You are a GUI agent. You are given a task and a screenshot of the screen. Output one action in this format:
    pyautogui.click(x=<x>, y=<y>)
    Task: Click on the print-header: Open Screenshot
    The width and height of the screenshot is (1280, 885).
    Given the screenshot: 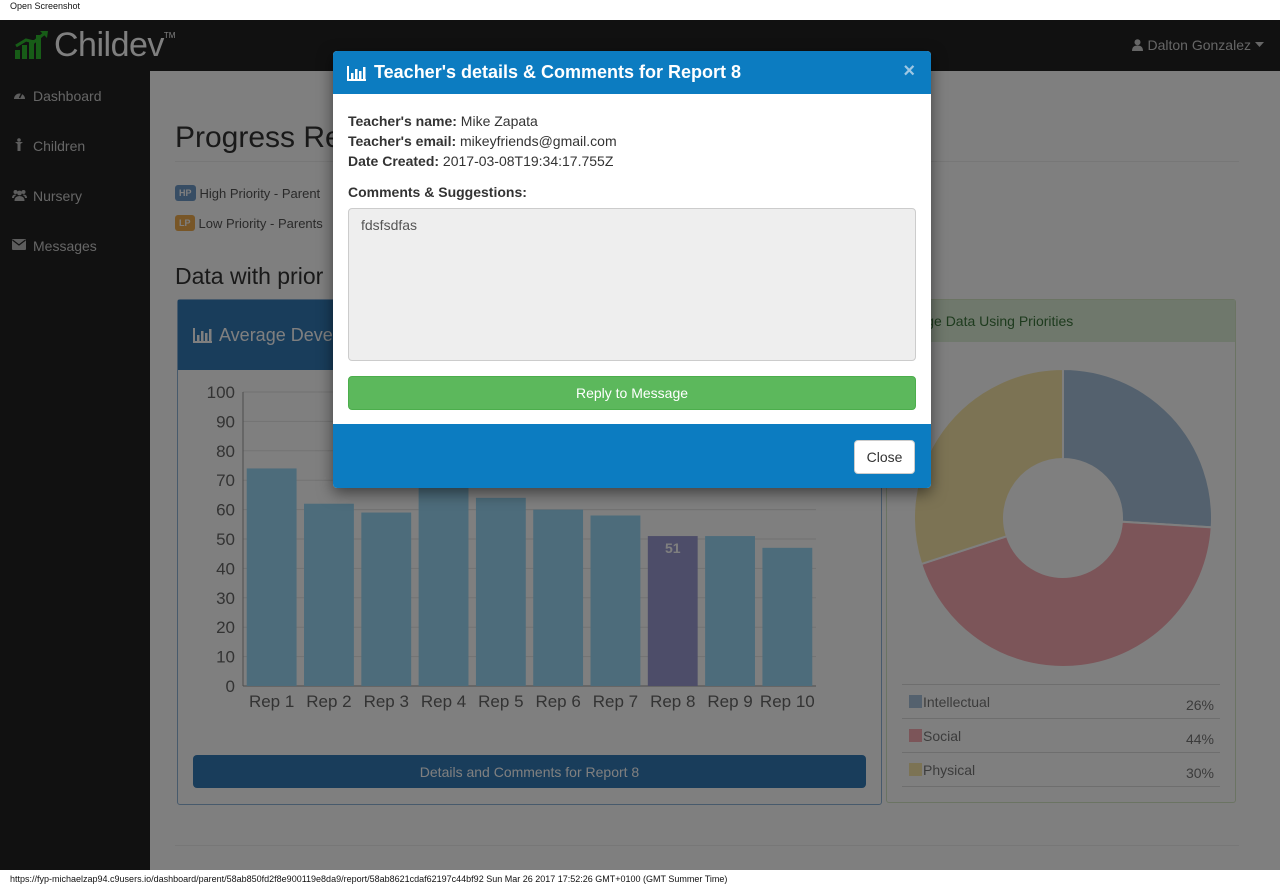 What is the action you would take?
    pyautogui.click(x=640, y=10)
    